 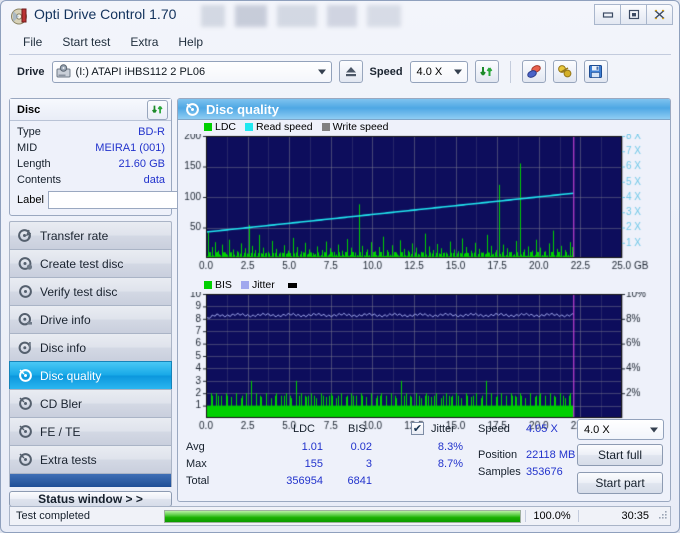 I want to click on sidebar-item-create-test-disc: Create test disc, so click(x=90, y=263).